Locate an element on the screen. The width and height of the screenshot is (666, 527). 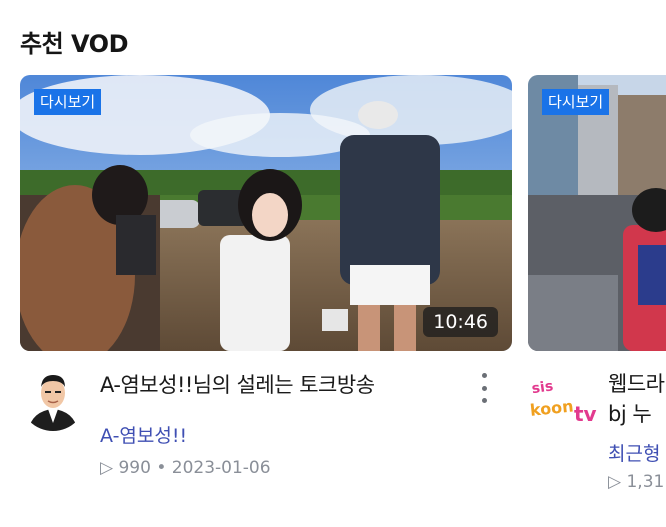
thumbnail-image is located at coordinates (597, 213).